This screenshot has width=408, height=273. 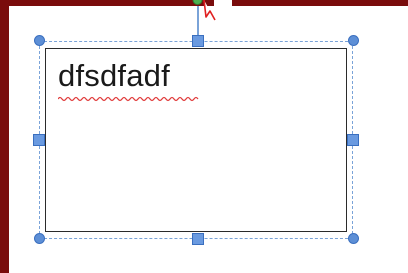 What do you see at coordinates (114, 75) in the screenshot?
I see `text-box-content: dfsdfadf` at bounding box center [114, 75].